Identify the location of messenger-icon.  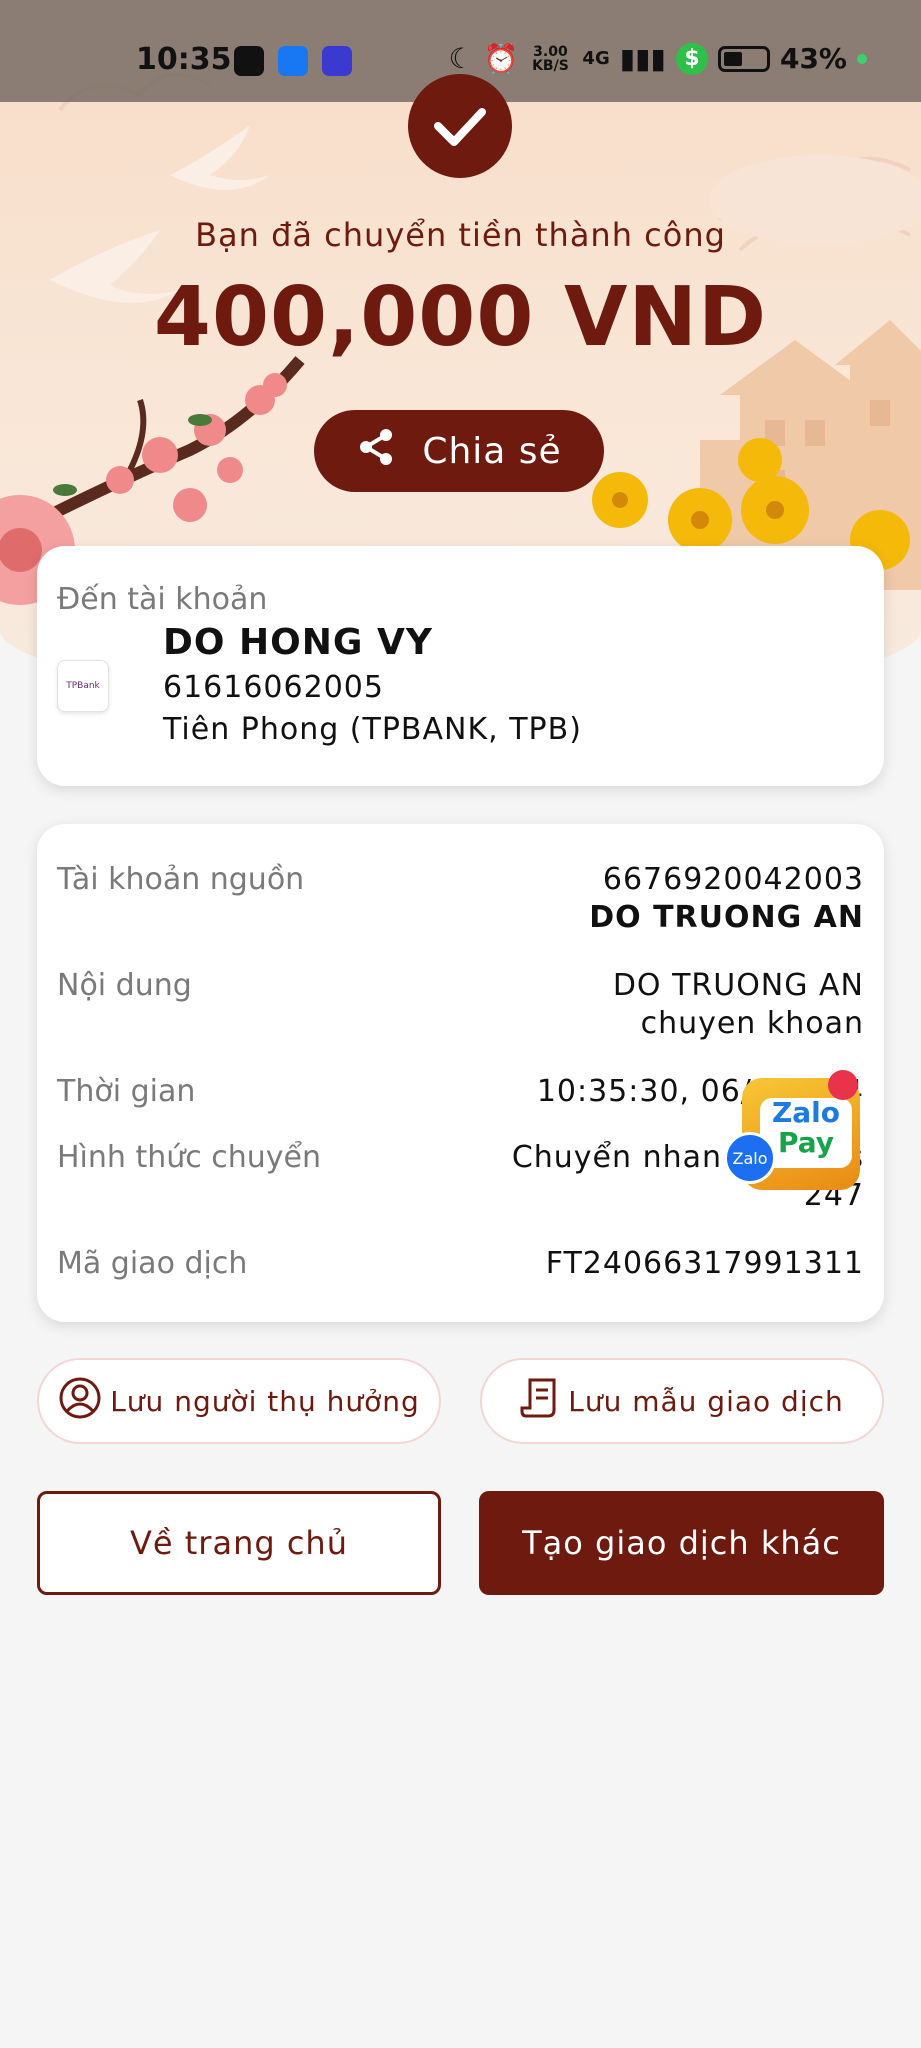
(293, 61).